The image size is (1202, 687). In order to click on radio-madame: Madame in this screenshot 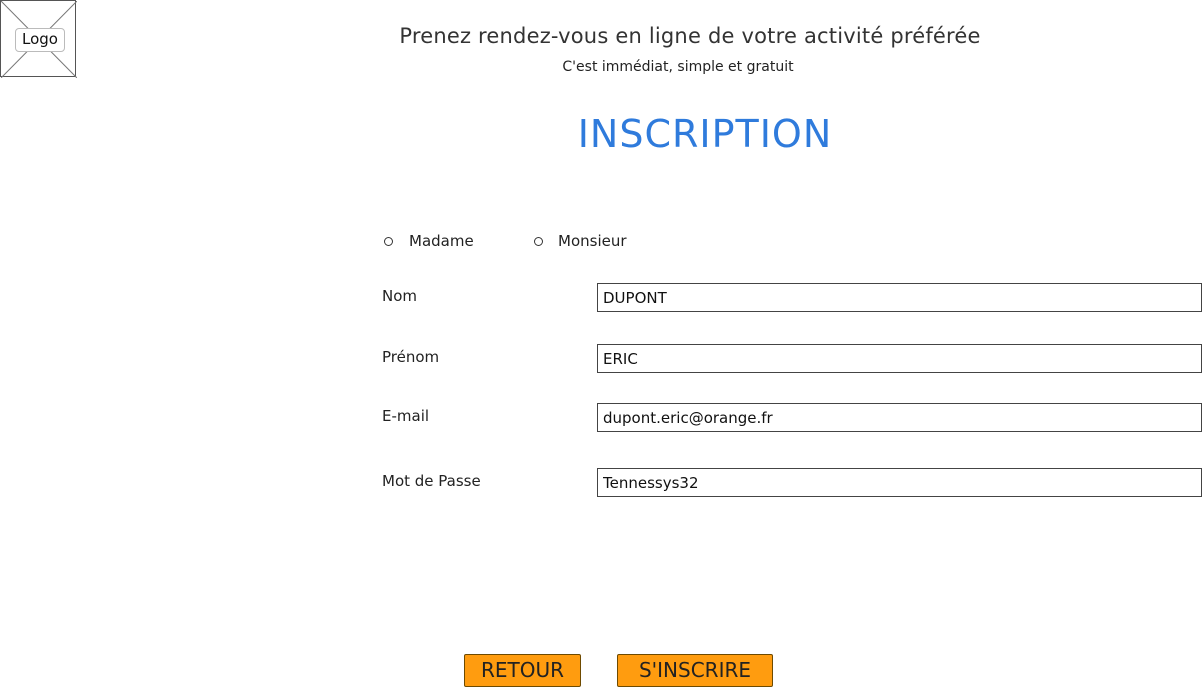, I will do `click(429, 241)`.